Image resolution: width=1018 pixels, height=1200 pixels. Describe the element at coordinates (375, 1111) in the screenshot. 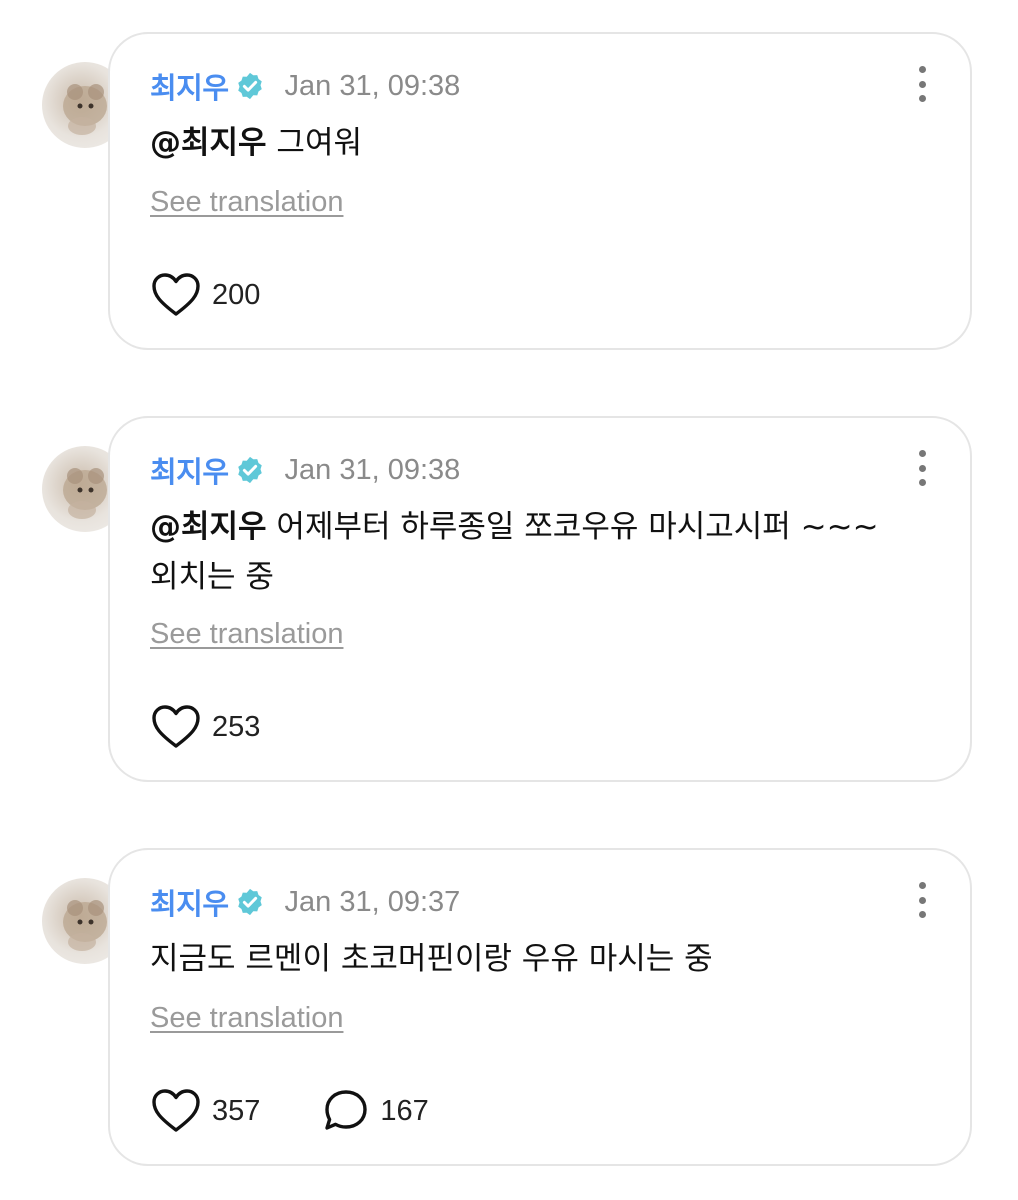

I see `reply-button: 167` at that location.